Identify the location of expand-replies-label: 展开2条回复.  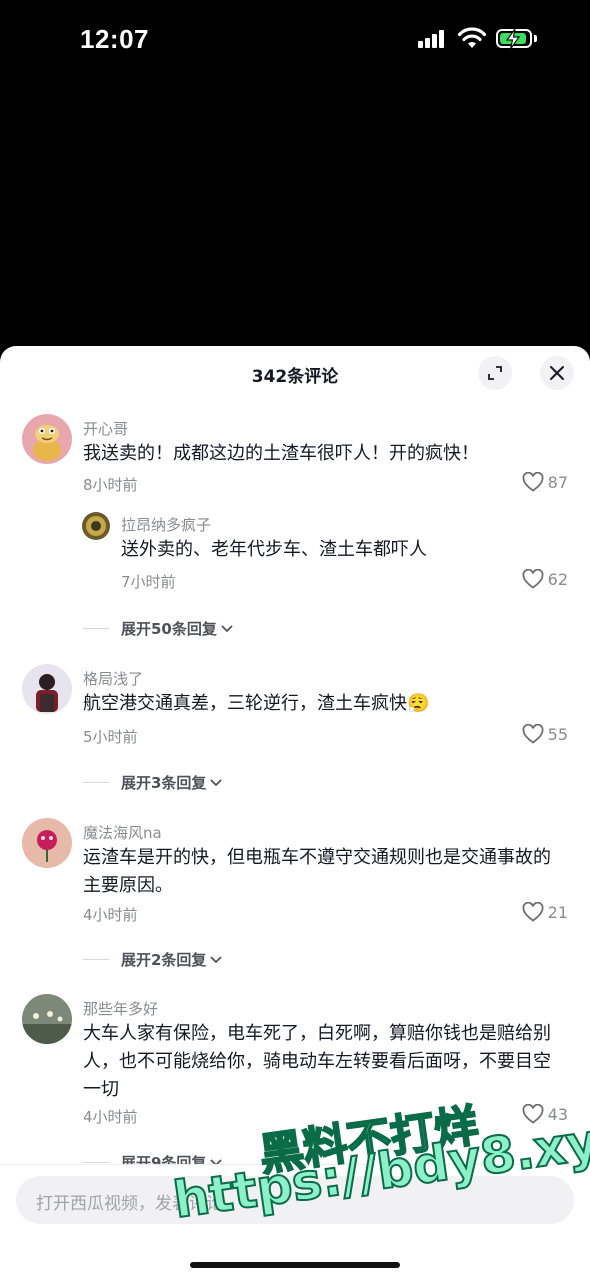
(164, 960).